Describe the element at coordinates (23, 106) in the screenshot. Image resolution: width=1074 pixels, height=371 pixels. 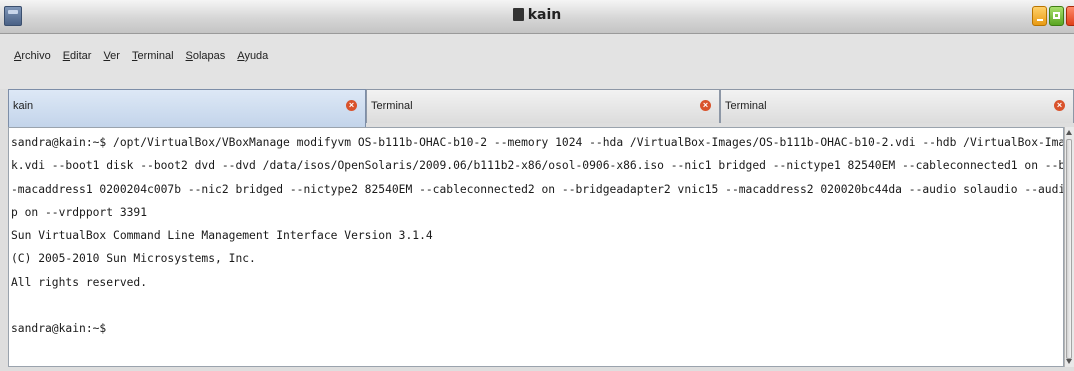
I see `tab-label: kain` at that location.